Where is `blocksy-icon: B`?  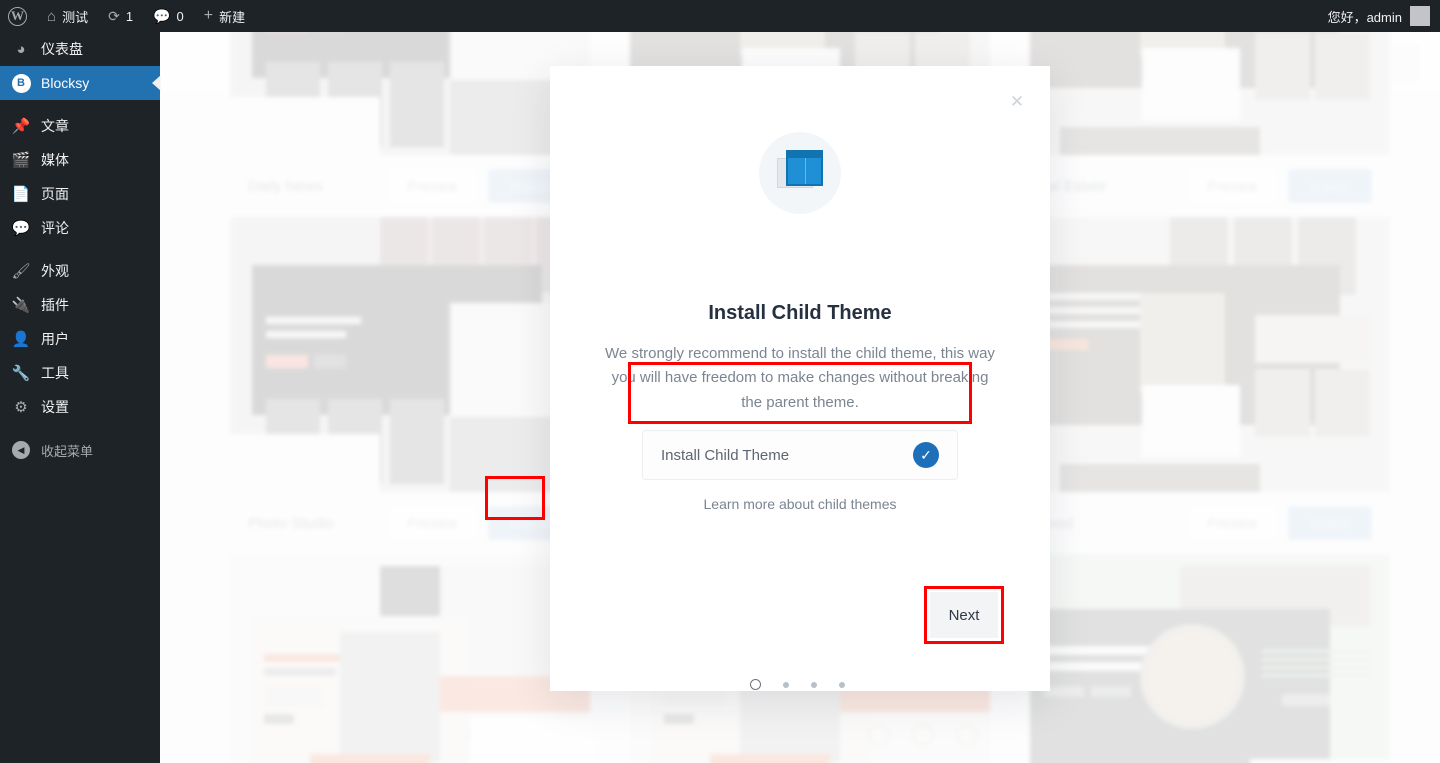
blocksy-icon: B is located at coordinates (21, 83).